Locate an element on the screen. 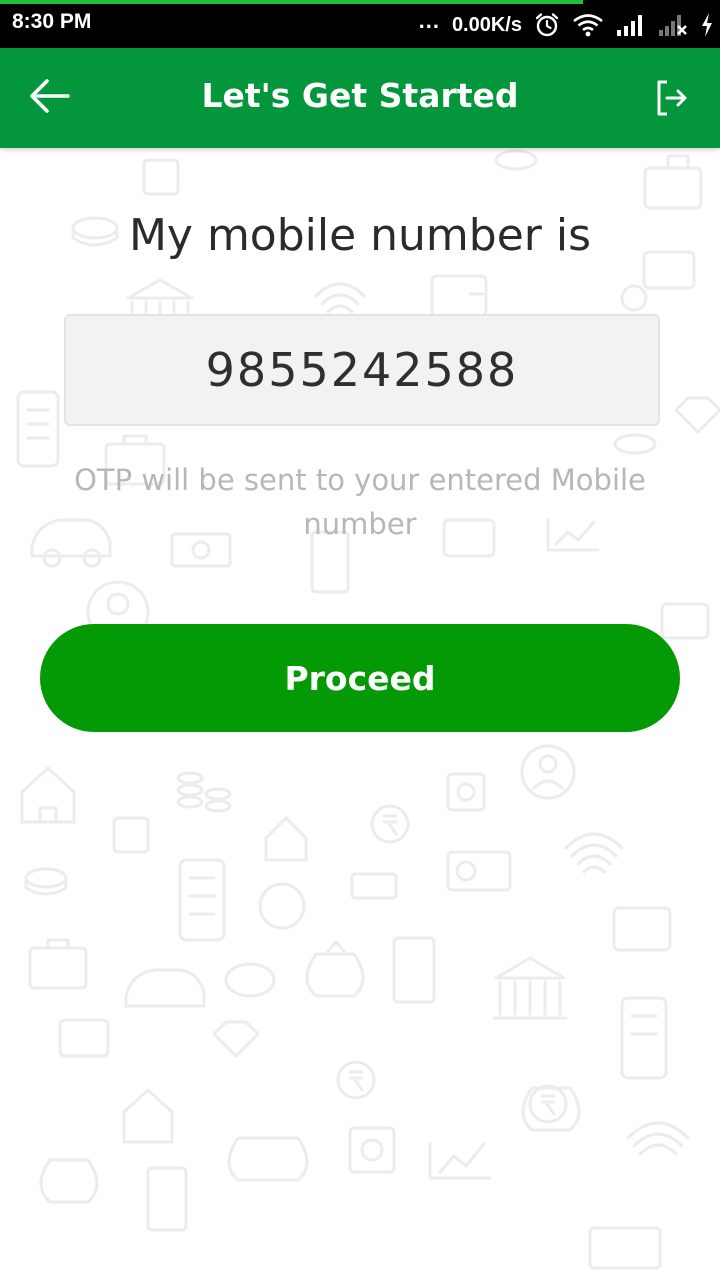 This screenshot has width=720, height=1280. app-bar: Let's Get Started is located at coordinates (360, 98).